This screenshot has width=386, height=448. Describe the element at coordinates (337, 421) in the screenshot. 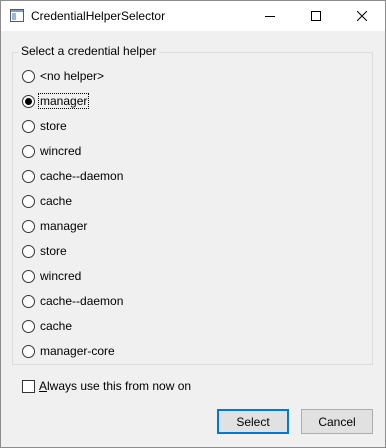

I see `cancel-button: Cancel` at that location.